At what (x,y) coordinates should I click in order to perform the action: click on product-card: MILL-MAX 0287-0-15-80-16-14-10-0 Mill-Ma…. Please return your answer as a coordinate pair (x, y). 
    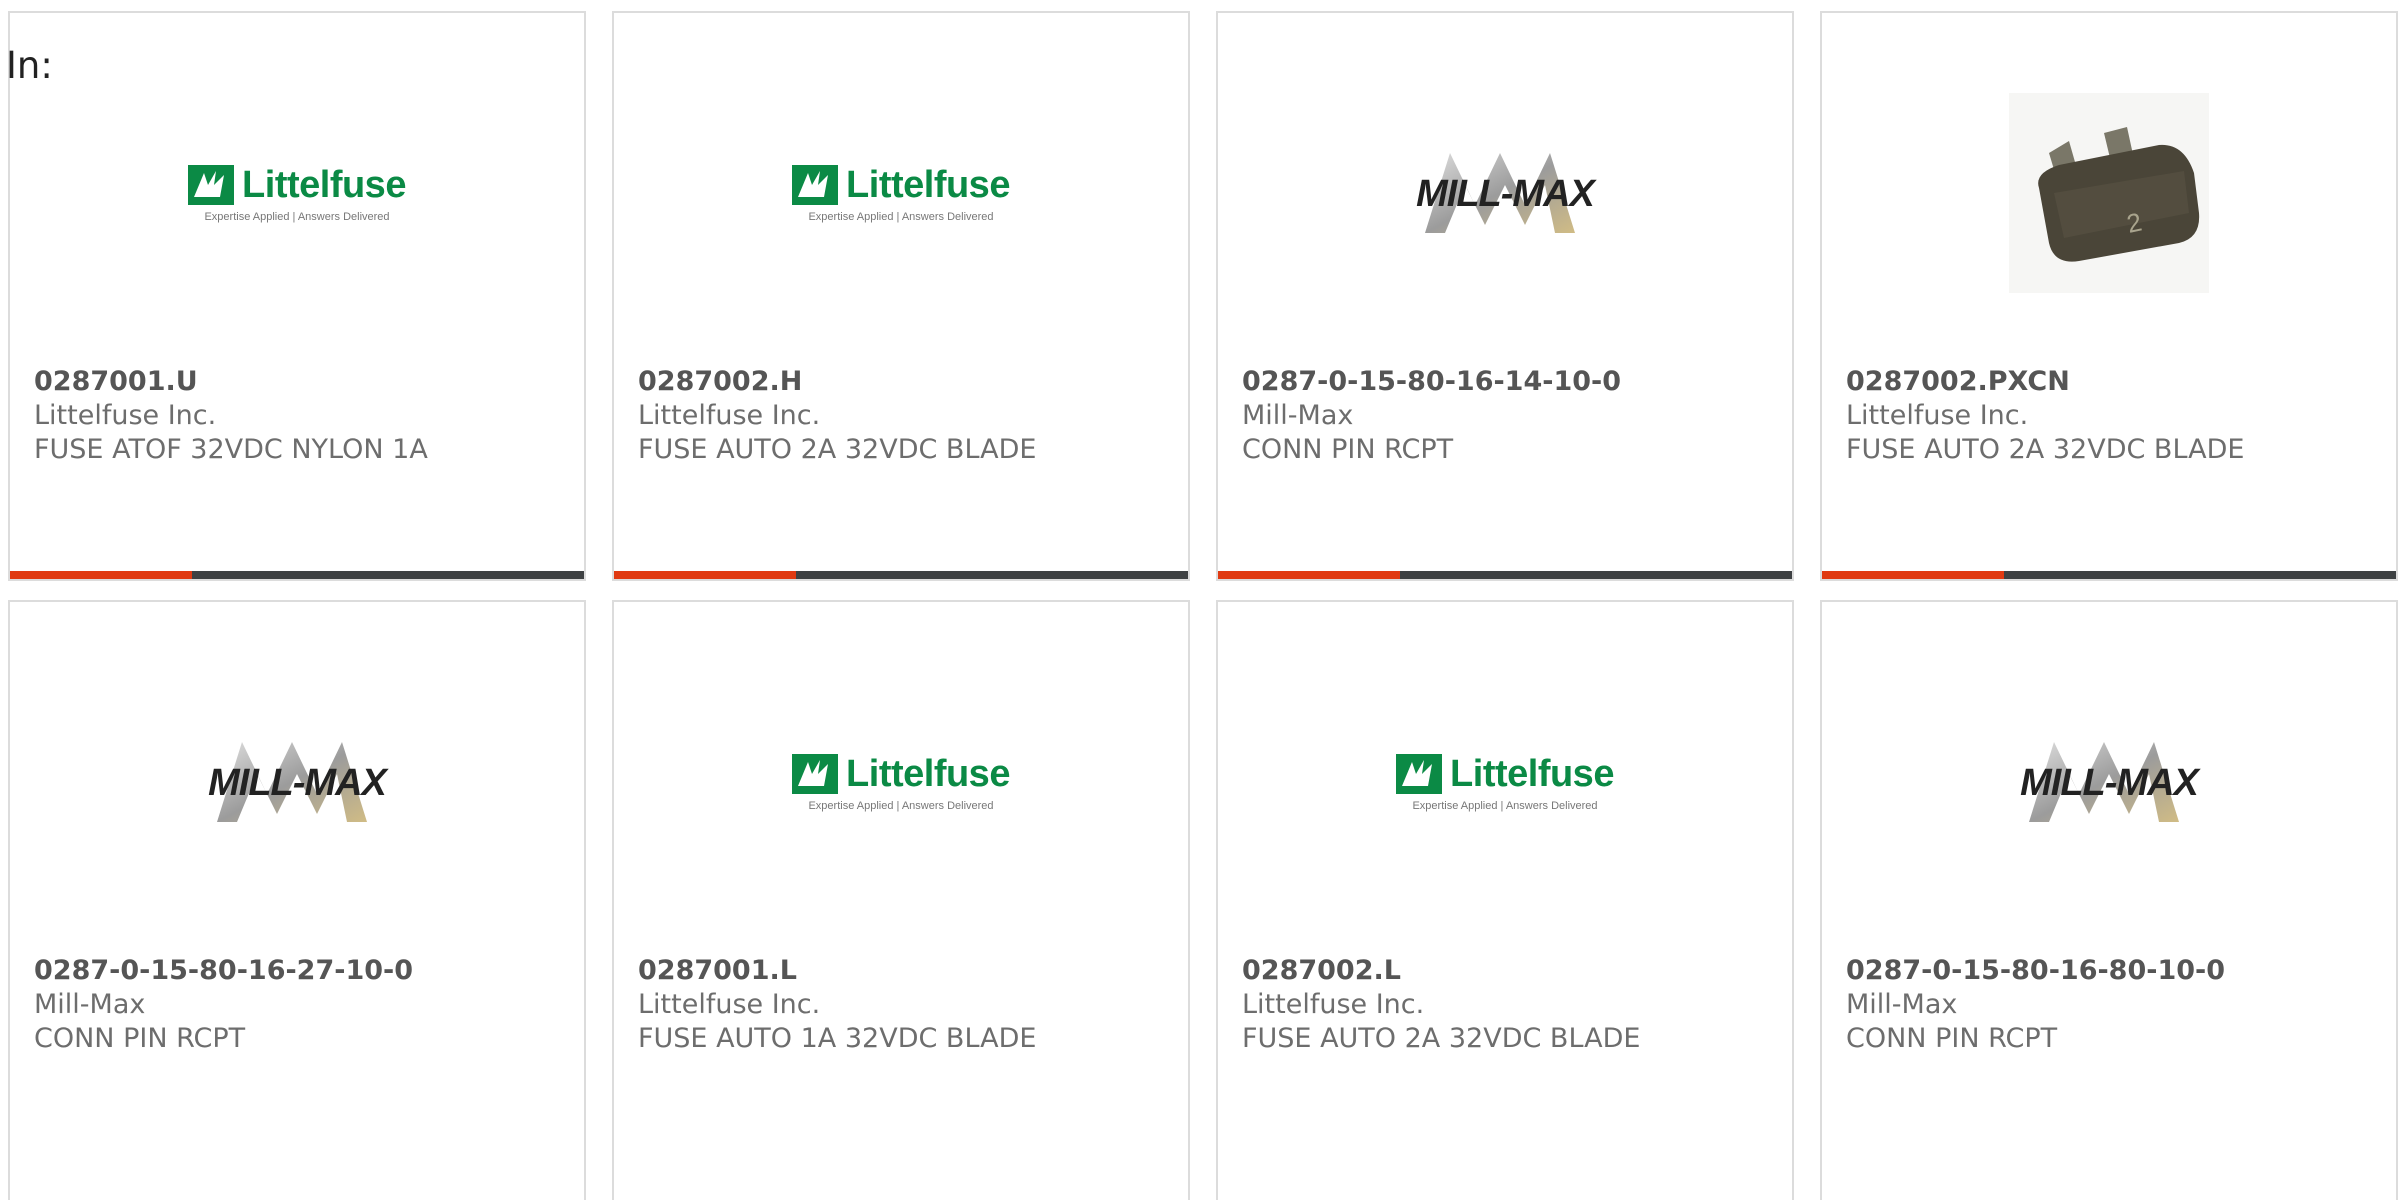
    Looking at the image, I should click on (1505, 296).